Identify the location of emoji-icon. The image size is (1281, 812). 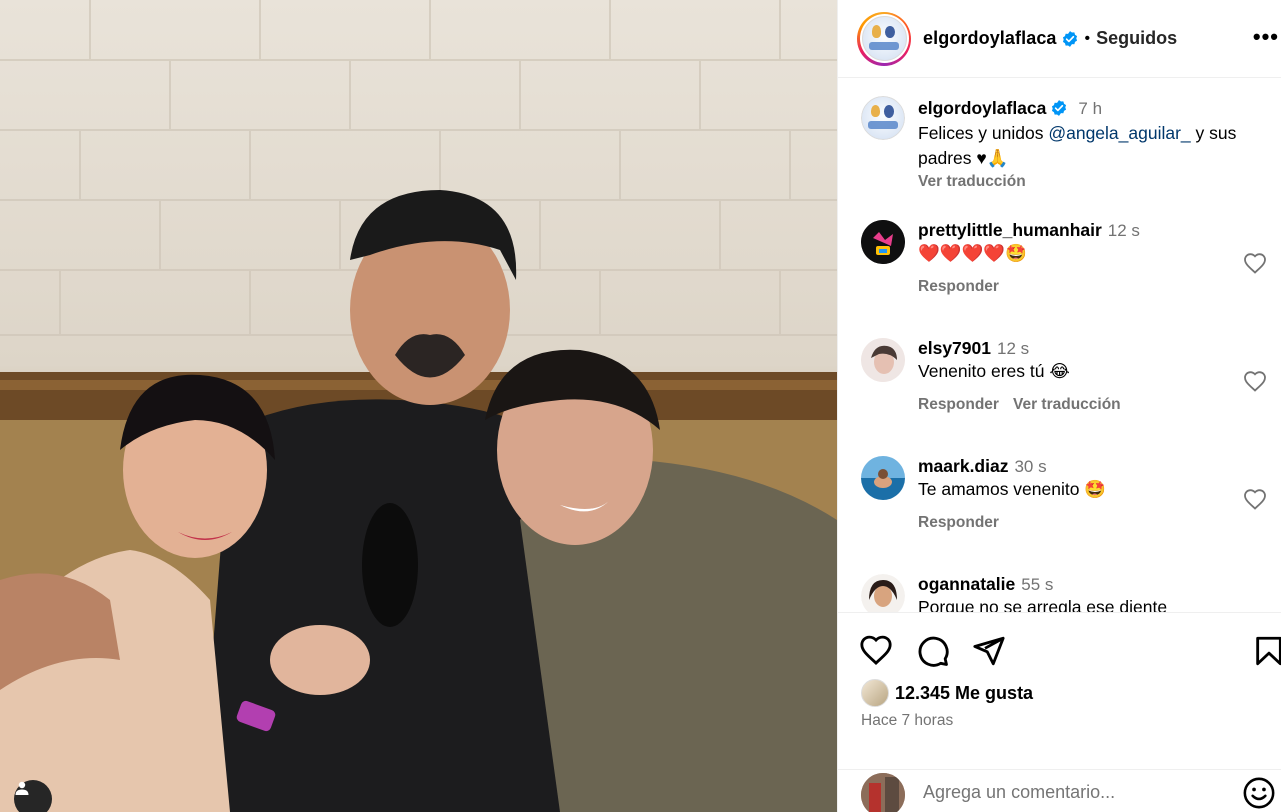
(1259, 793).